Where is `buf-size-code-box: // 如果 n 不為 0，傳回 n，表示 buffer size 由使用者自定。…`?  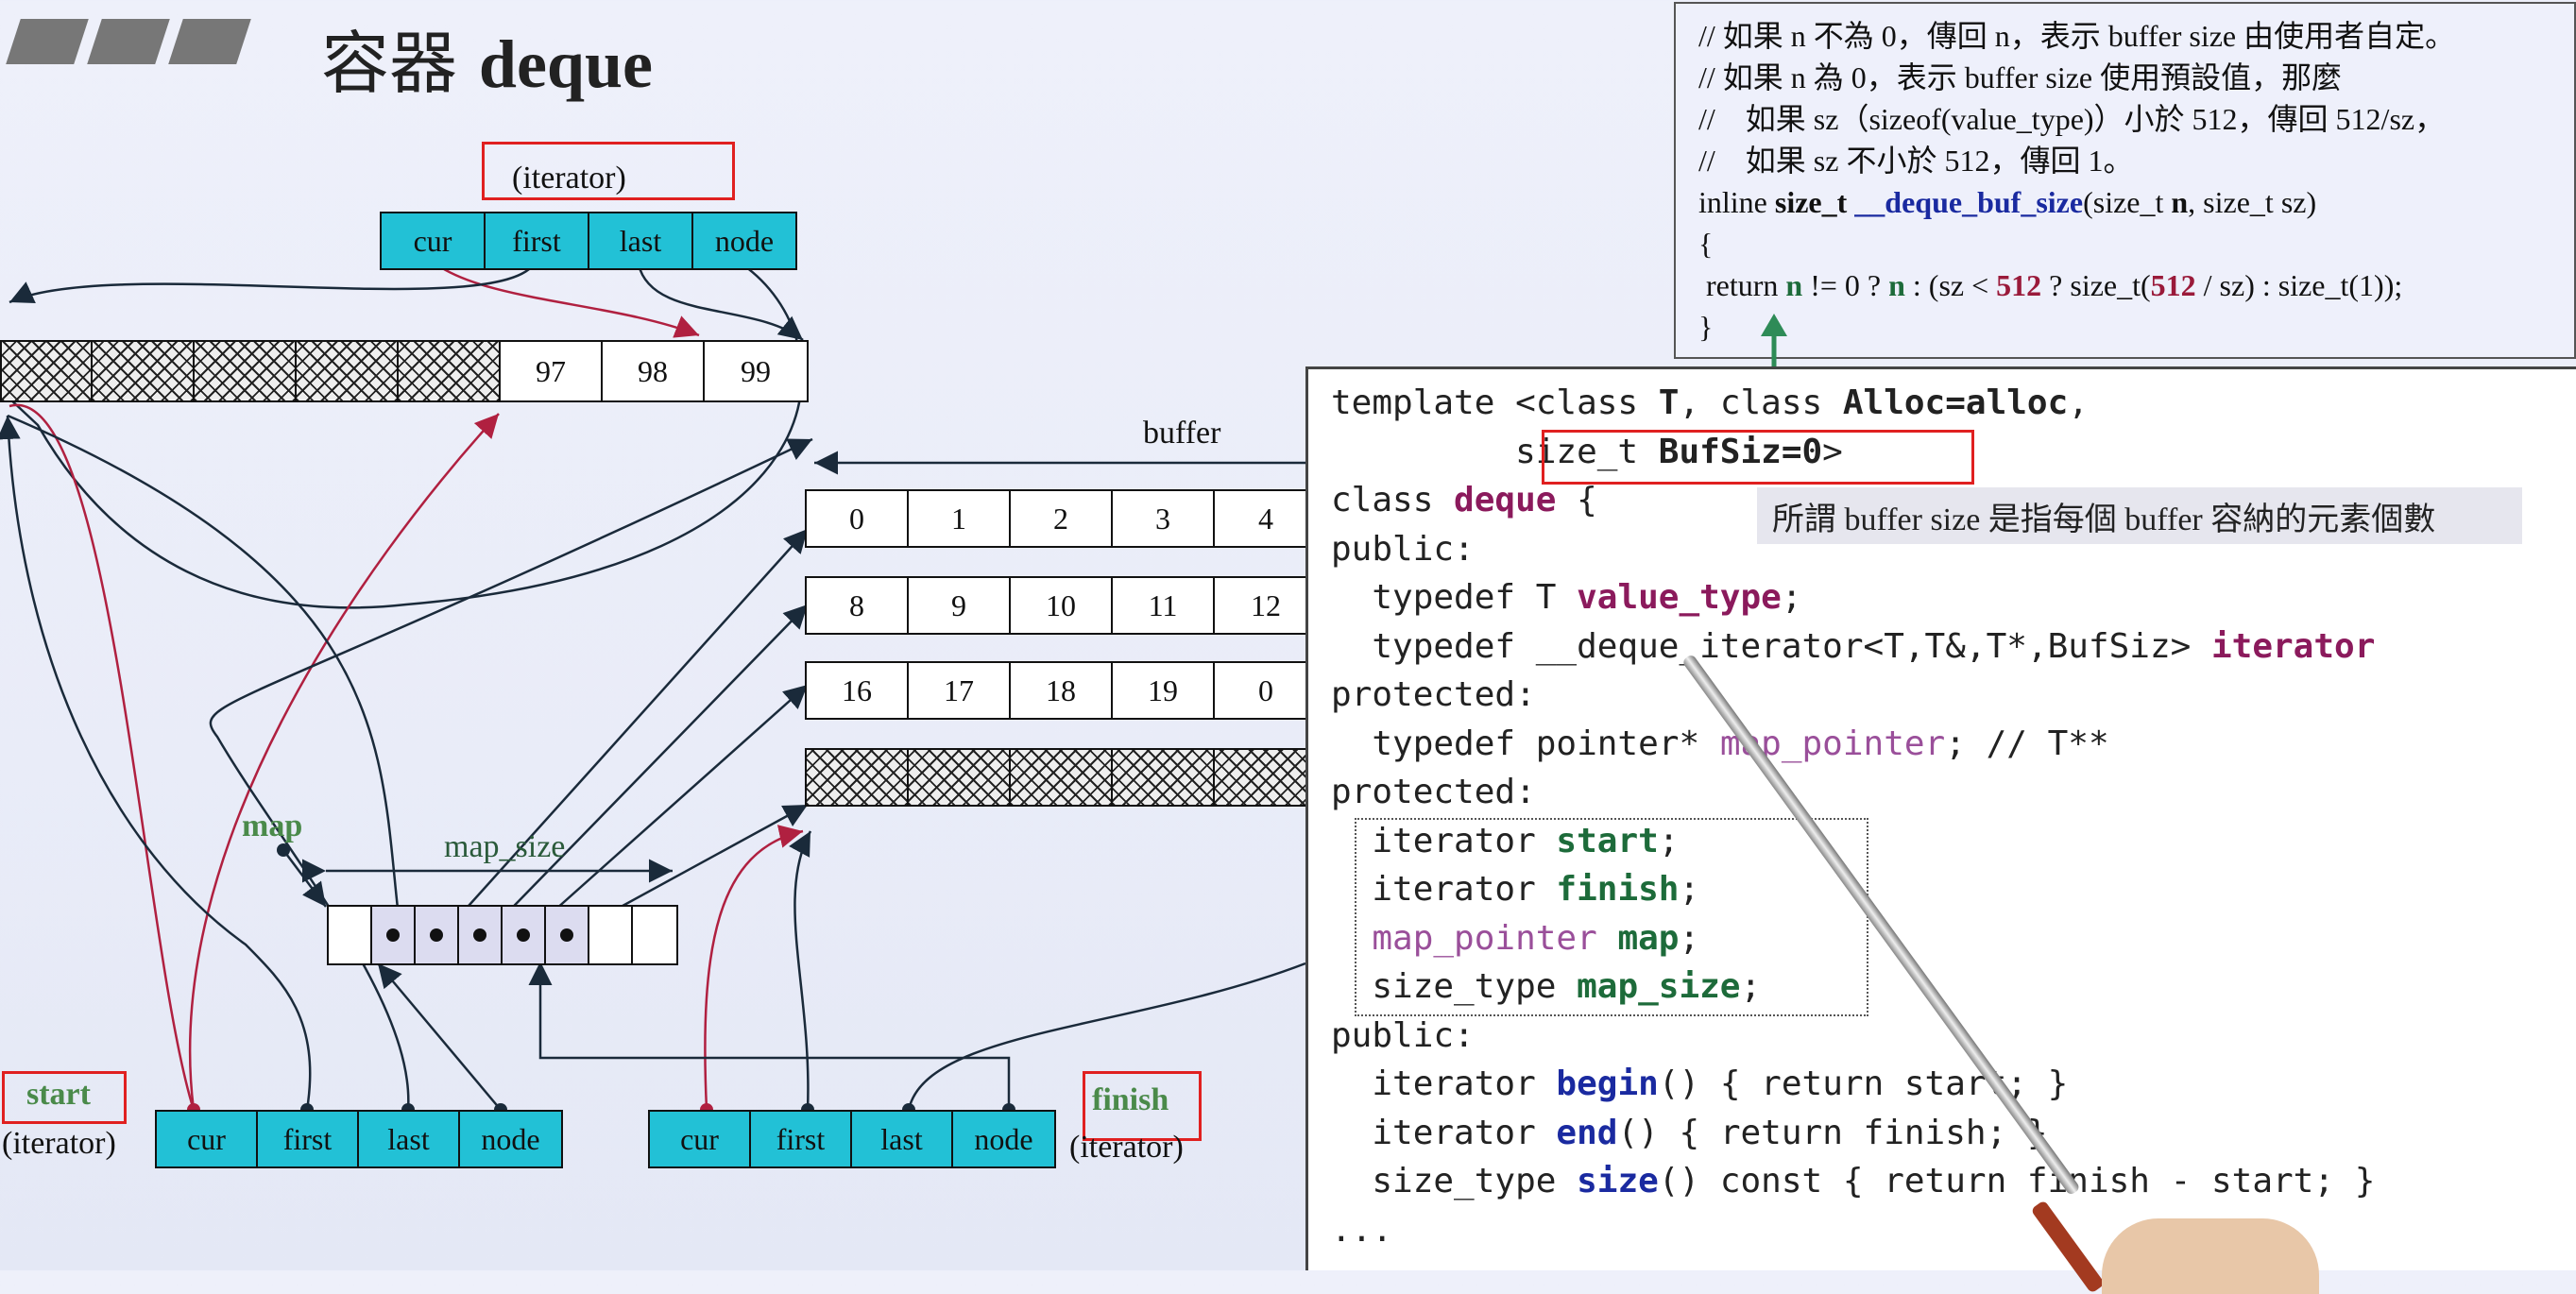 buf-size-code-box: // 如果 n 不為 0，傳回 n，表示 buffer size 由使用者自定。… is located at coordinates (2125, 181).